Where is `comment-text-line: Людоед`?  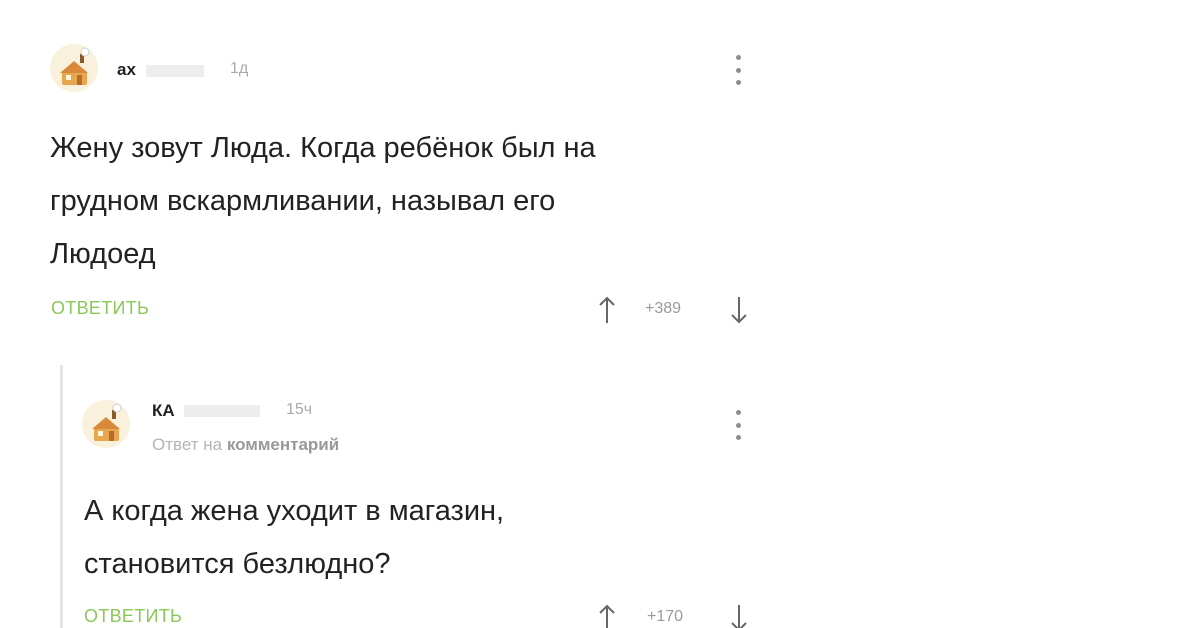 comment-text-line: Людоед is located at coordinates (103, 254).